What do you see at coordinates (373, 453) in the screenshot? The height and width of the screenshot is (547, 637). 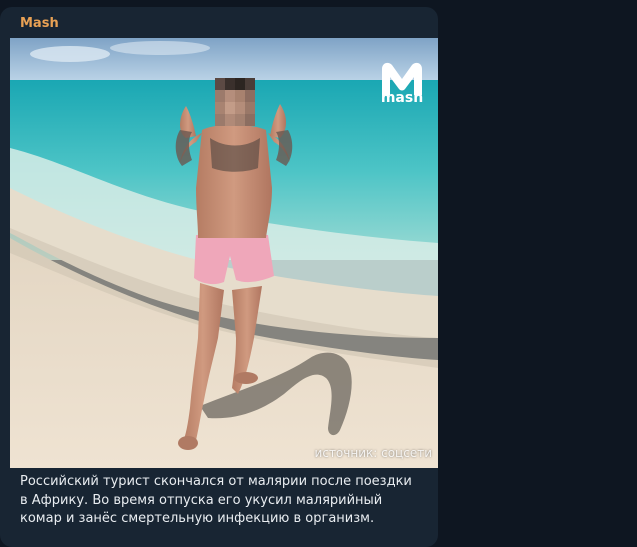 I see `photo-source-caption: источник: соцсети` at bounding box center [373, 453].